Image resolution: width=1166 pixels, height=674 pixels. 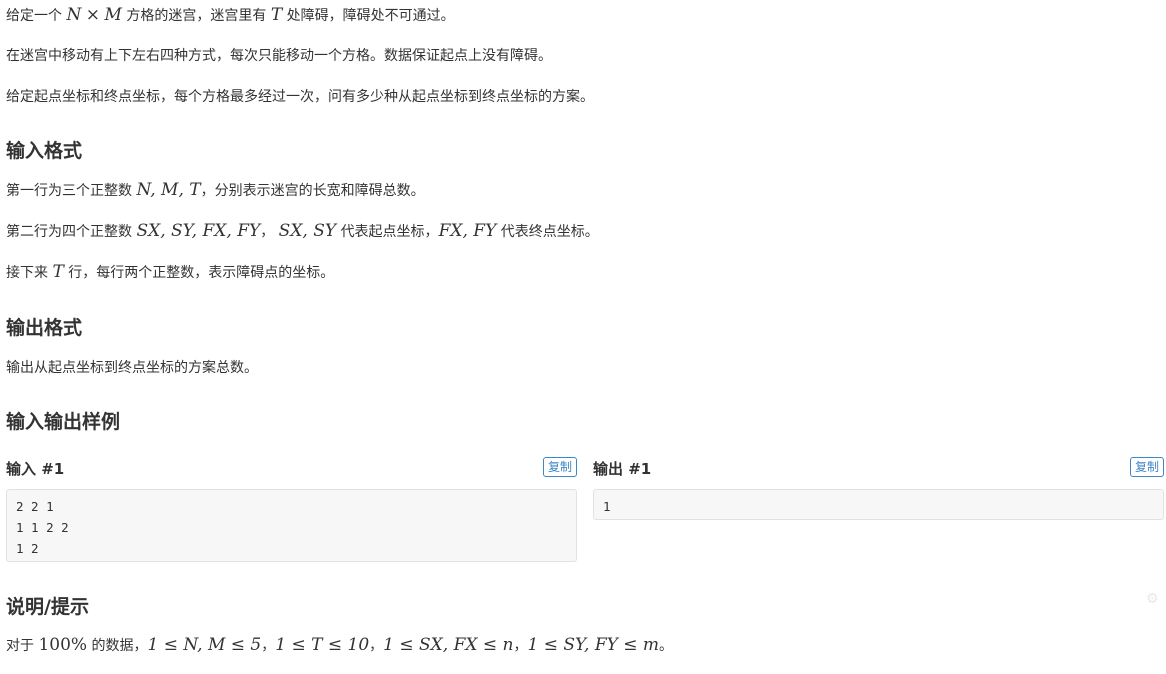 What do you see at coordinates (63, 422) in the screenshot?
I see `samples-heading: 输入输出样例` at bounding box center [63, 422].